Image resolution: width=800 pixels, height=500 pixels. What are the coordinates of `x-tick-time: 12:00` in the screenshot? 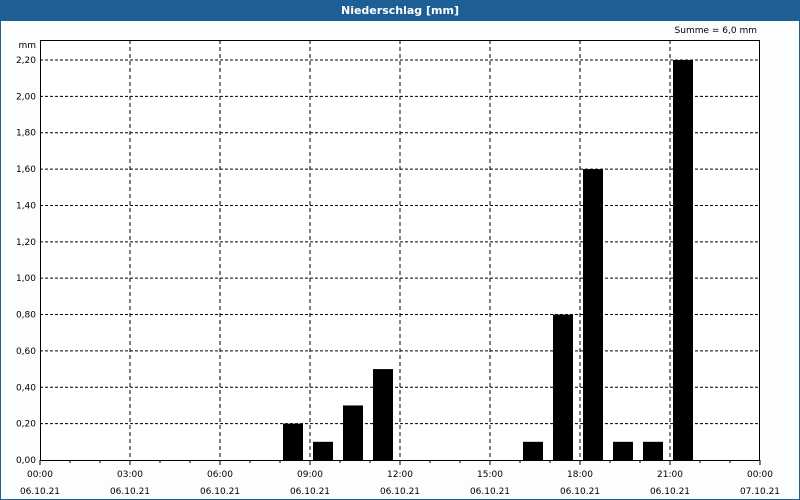 It's located at (400, 475).